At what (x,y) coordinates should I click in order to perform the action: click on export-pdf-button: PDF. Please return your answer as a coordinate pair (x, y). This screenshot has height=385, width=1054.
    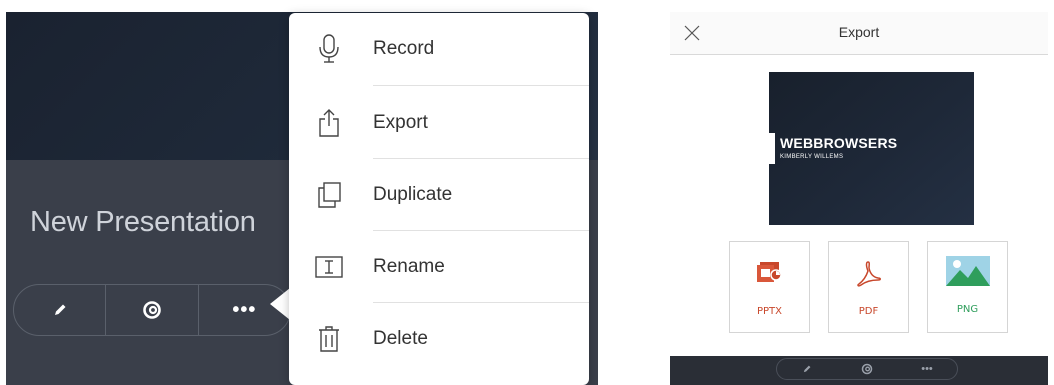
    Looking at the image, I should click on (868, 287).